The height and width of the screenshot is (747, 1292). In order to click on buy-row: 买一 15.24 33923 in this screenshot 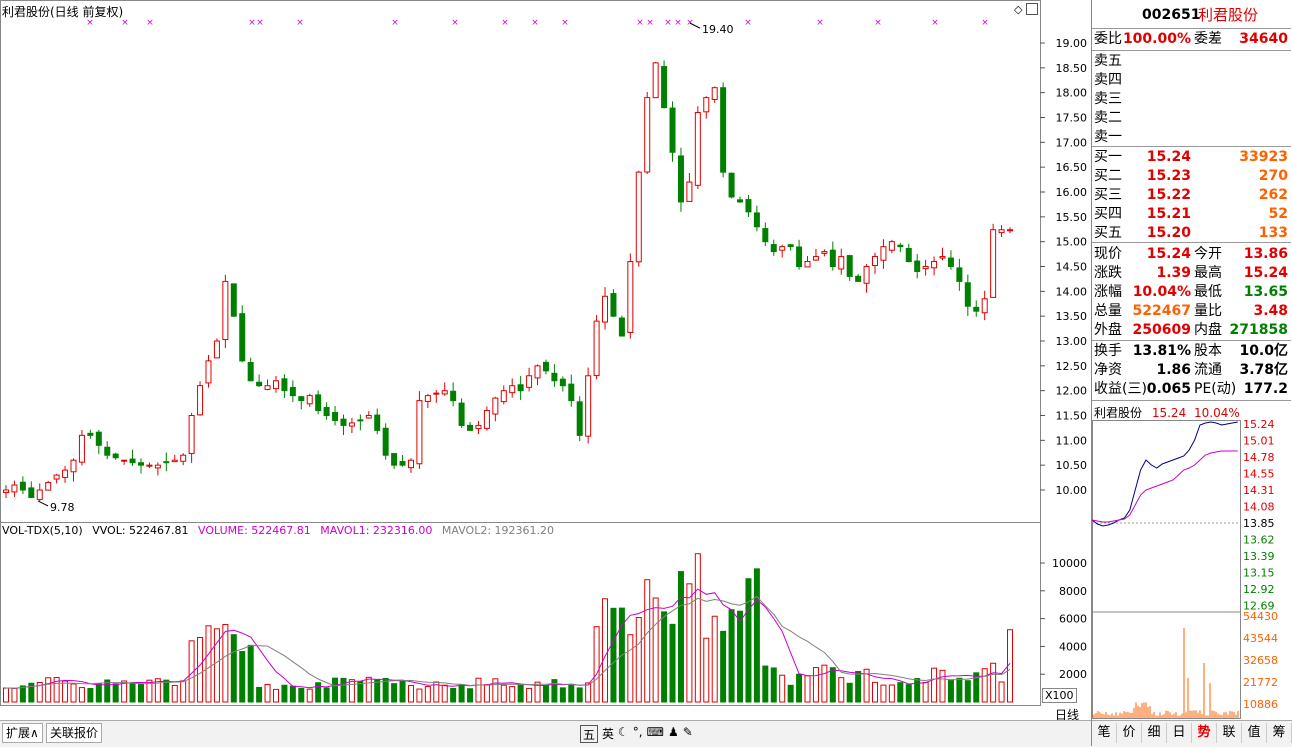, I will do `click(1191, 157)`.